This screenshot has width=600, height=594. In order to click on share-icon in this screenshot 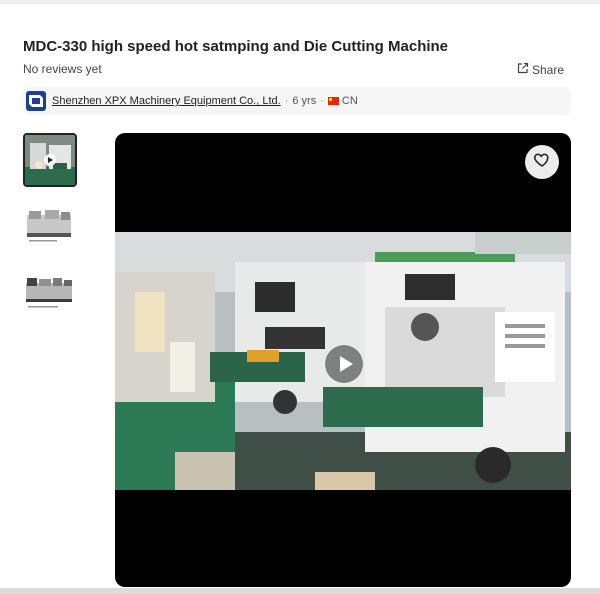, I will do `click(523, 69)`.